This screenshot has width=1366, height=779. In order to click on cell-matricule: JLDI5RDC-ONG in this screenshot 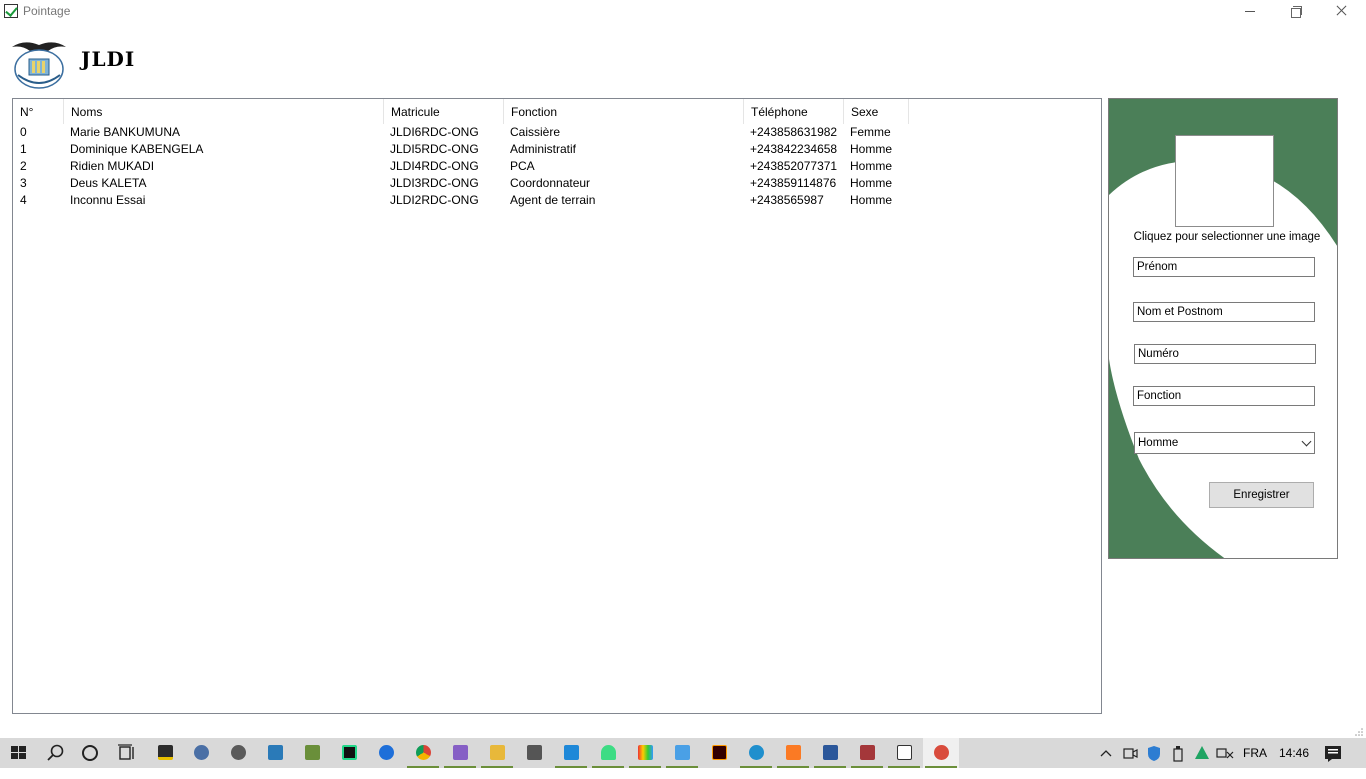, I will do `click(434, 149)`.